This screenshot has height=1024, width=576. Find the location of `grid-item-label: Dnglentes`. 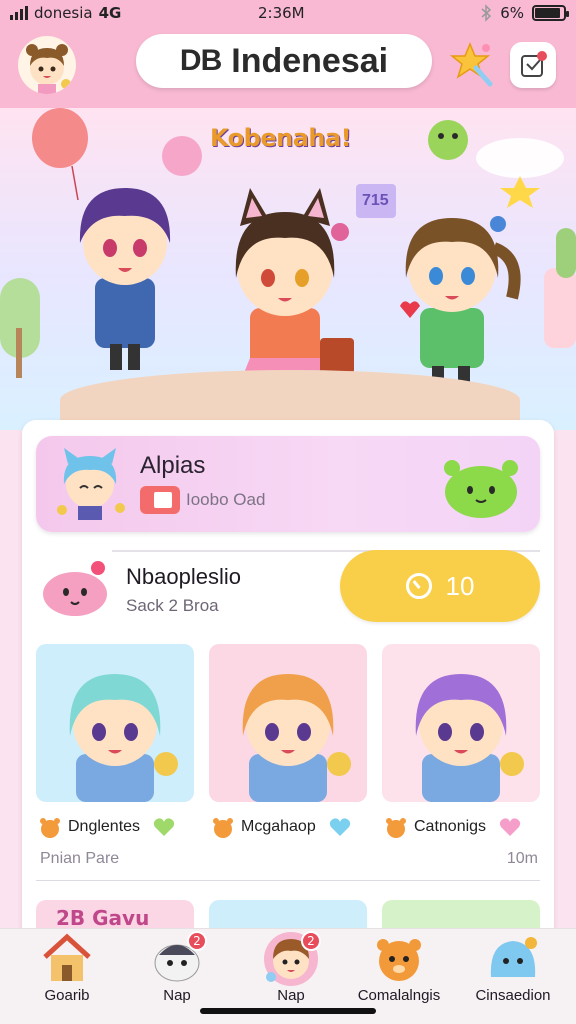

grid-item-label: Dnglentes is located at coordinates (104, 826).